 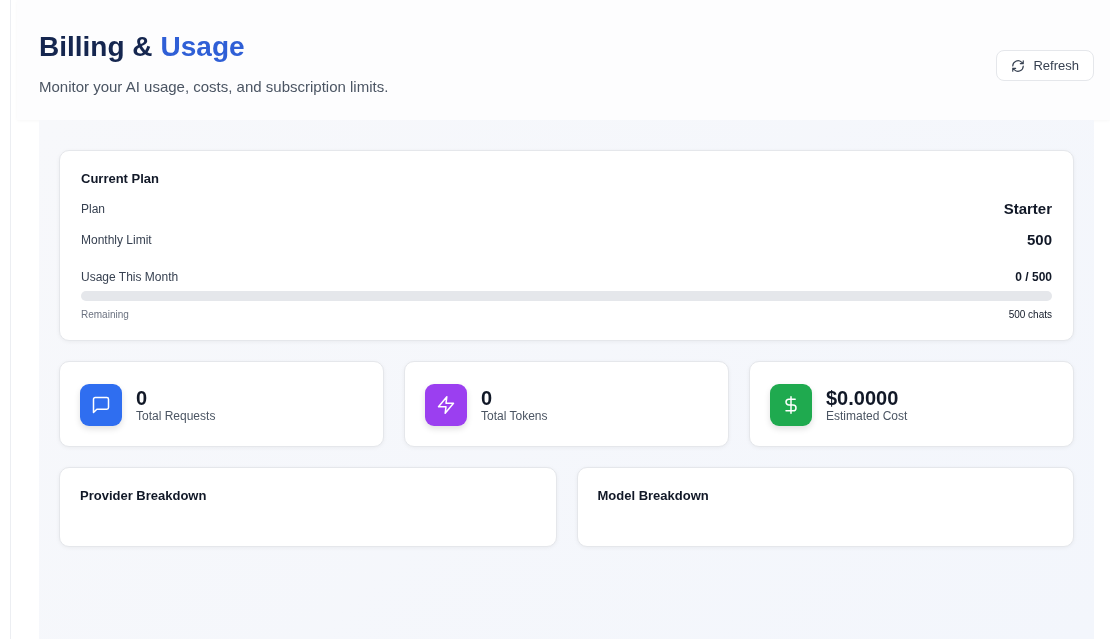 What do you see at coordinates (1030, 314) in the screenshot?
I see `remaining-value: 500 chats` at bounding box center [1030, 314].